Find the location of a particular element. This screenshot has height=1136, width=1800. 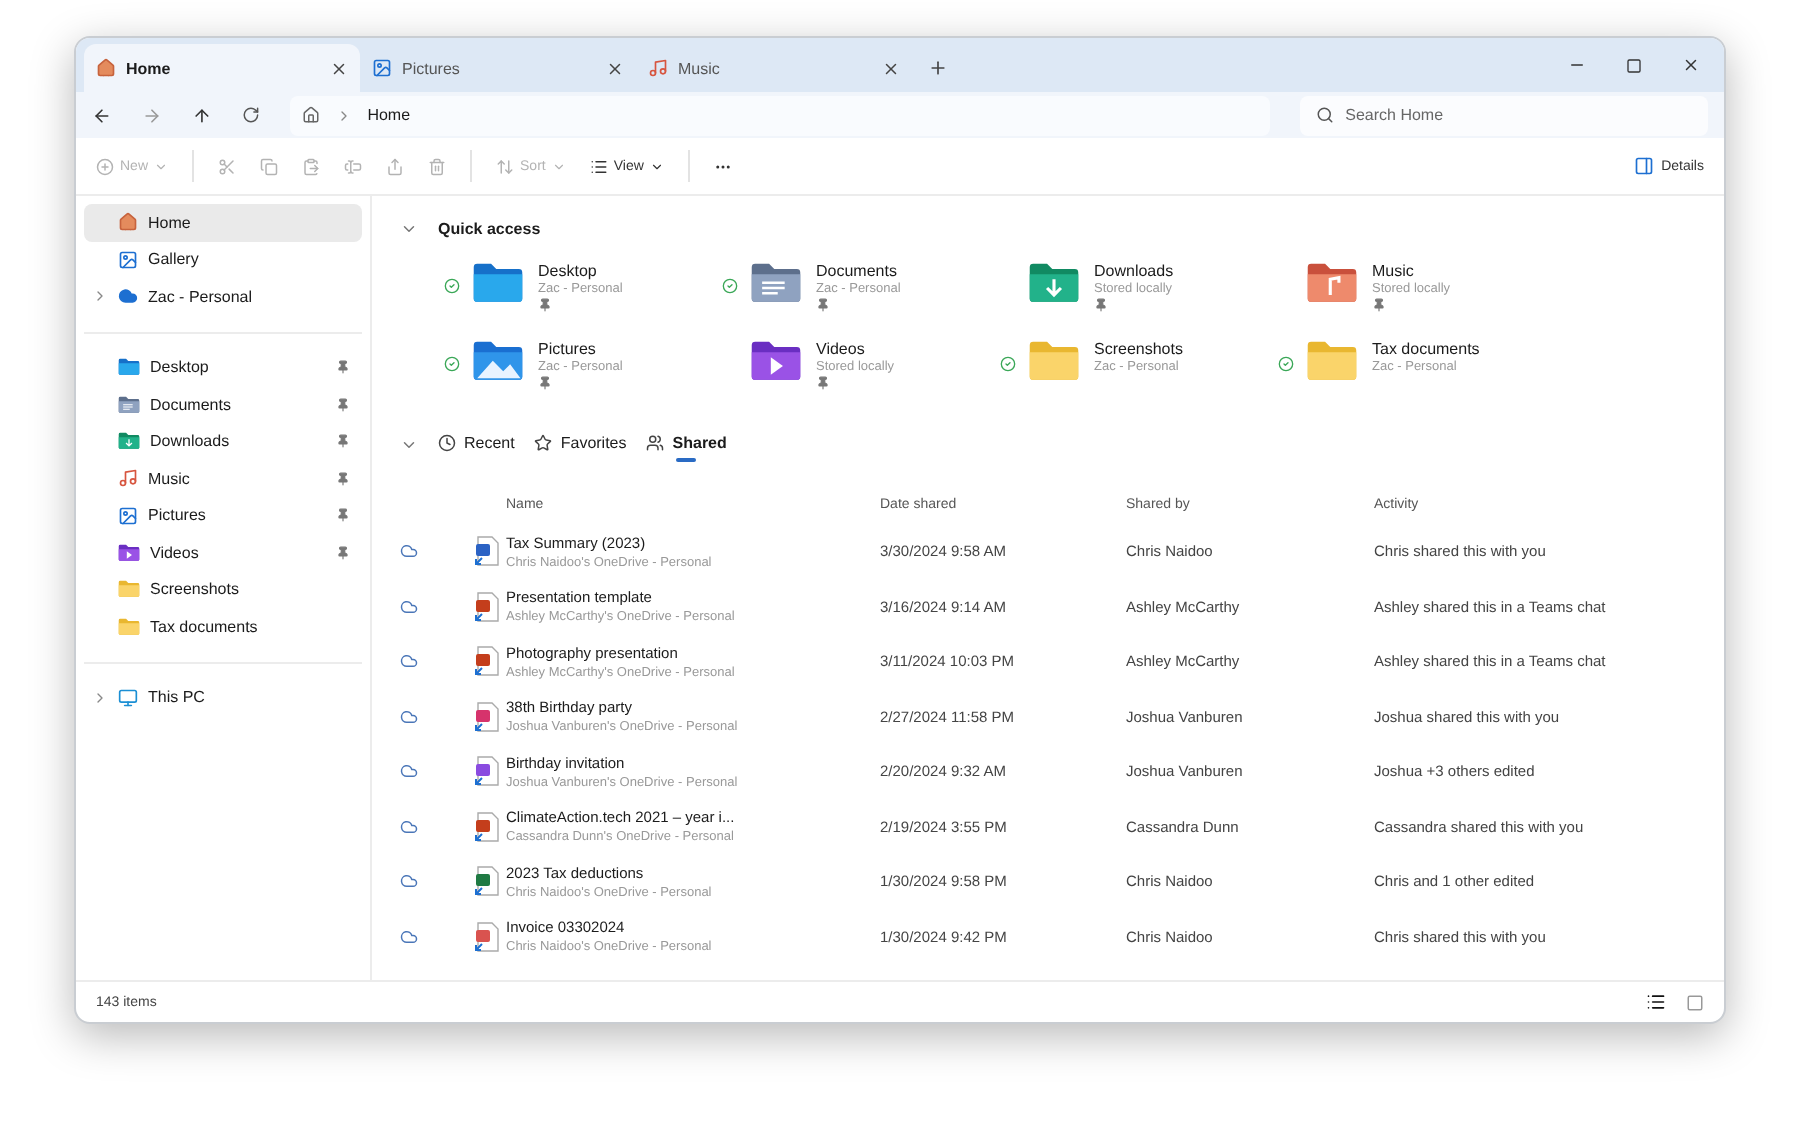

sidebar-item: Videos is located at coordinates (223, 552).